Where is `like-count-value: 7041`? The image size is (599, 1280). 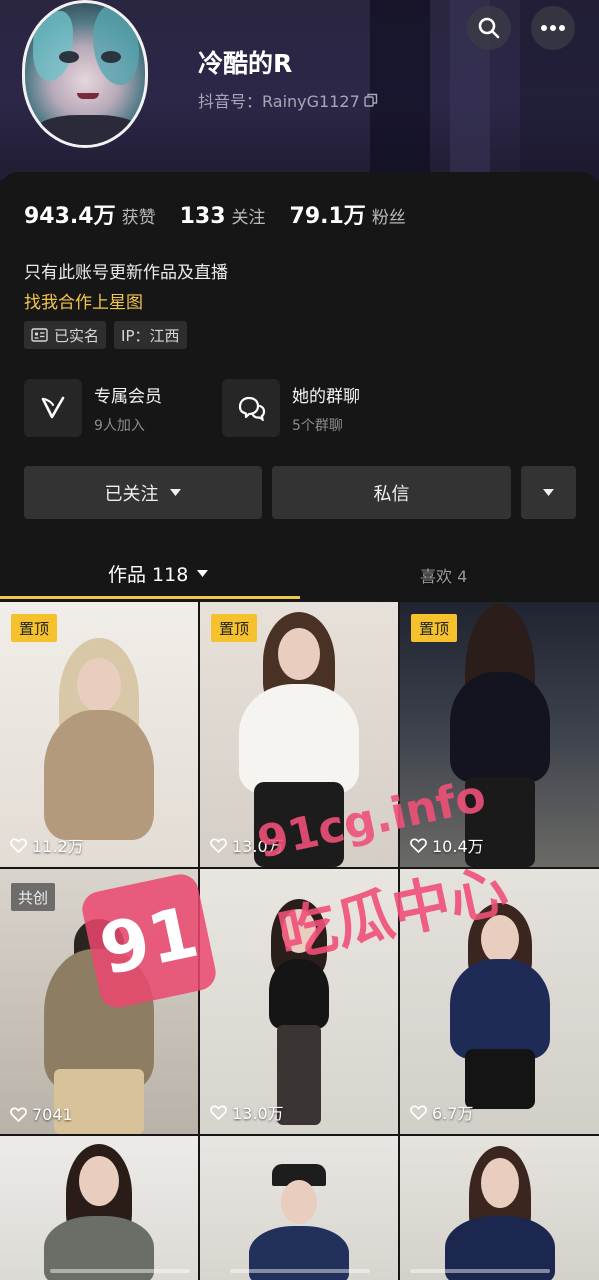 like-count-value: 7041 is located at coordinates (52, 1114).